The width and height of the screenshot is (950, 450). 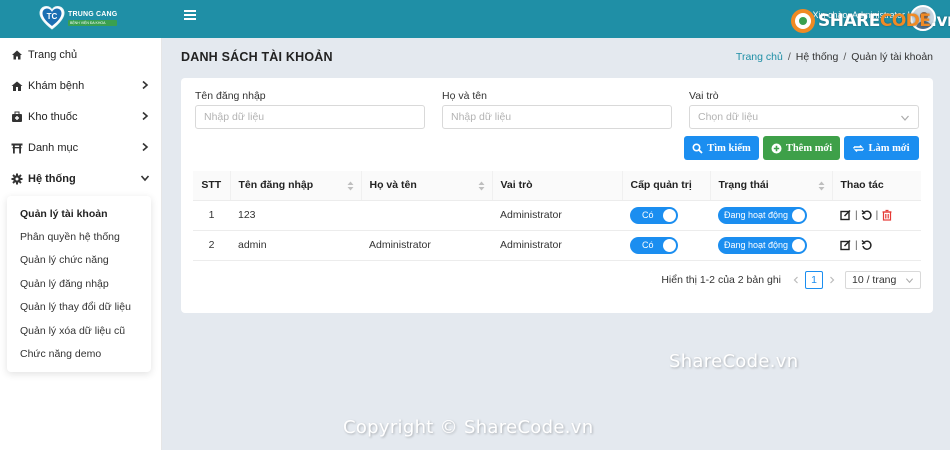 I want to click on page-size-select: 10 / trang, so click(x=883, y=280).